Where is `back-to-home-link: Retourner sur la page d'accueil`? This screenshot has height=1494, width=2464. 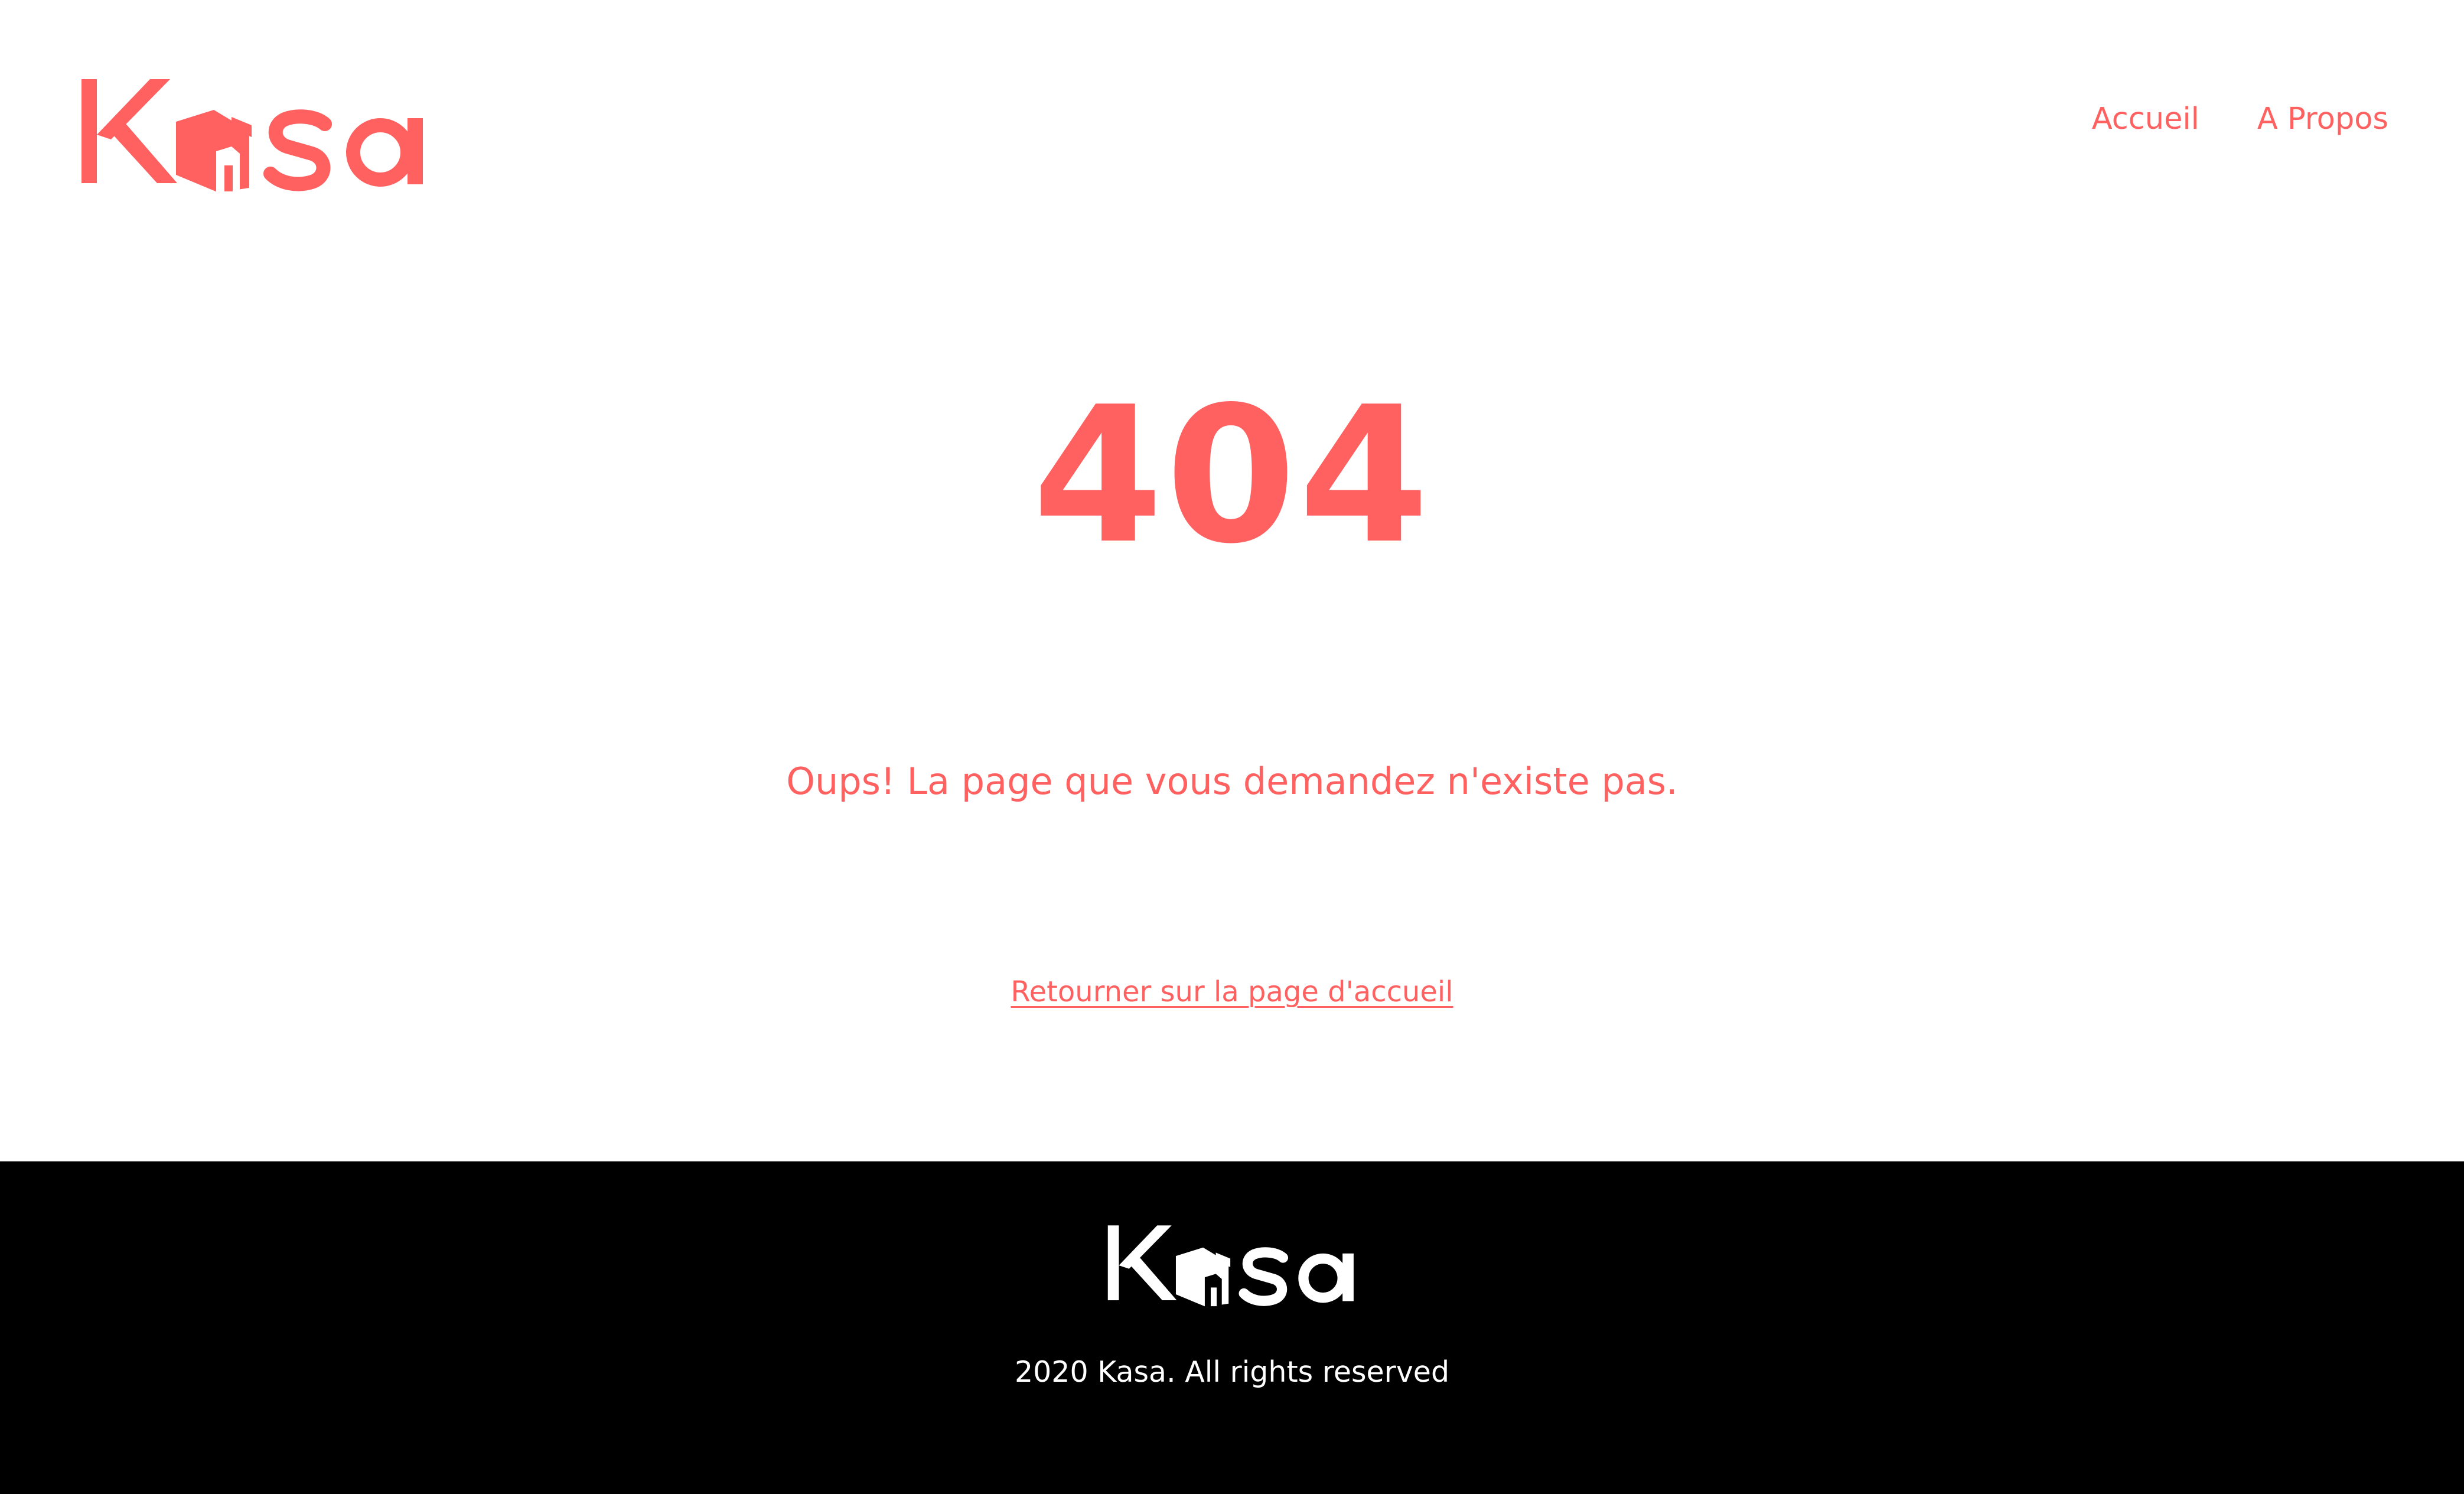 back-to-home-link: Retourner sur la page d'accueil is located at coordinates (1232, 991).